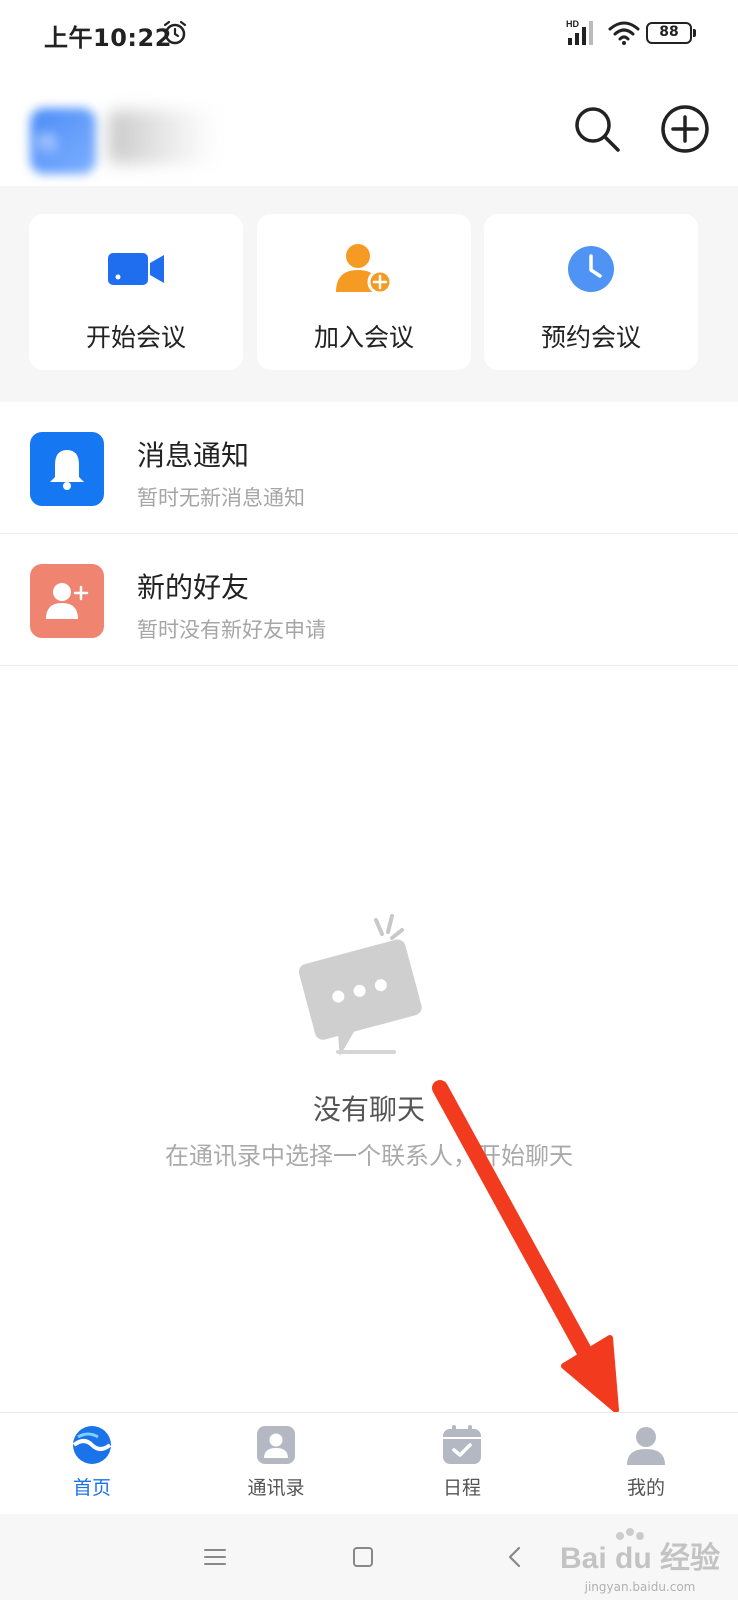 Image resolution: width=738 pixels, height=1600 pixels. What do you see at coordinates (368, 1109) in the screenshot?
I see `empty-state-title: 没有聊天` at bounding box center [368, 1109].